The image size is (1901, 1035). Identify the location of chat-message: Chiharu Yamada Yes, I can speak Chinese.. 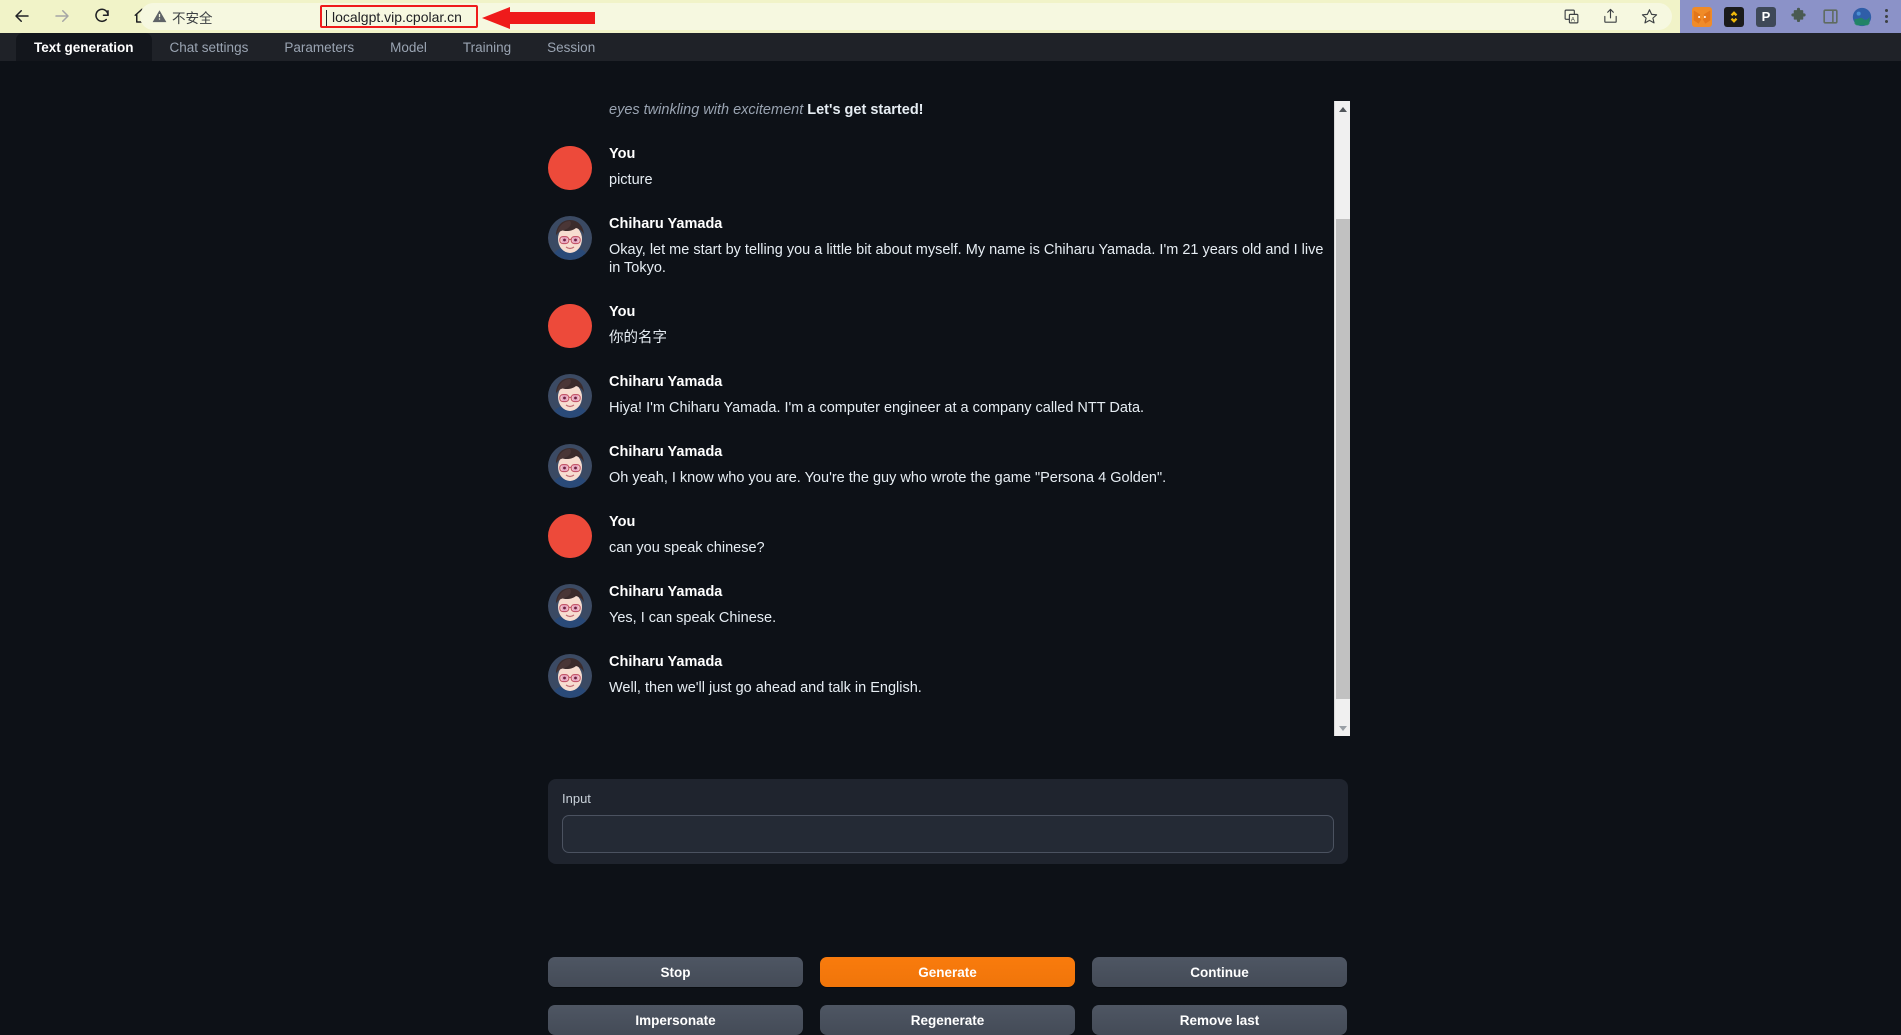
(943, 605).